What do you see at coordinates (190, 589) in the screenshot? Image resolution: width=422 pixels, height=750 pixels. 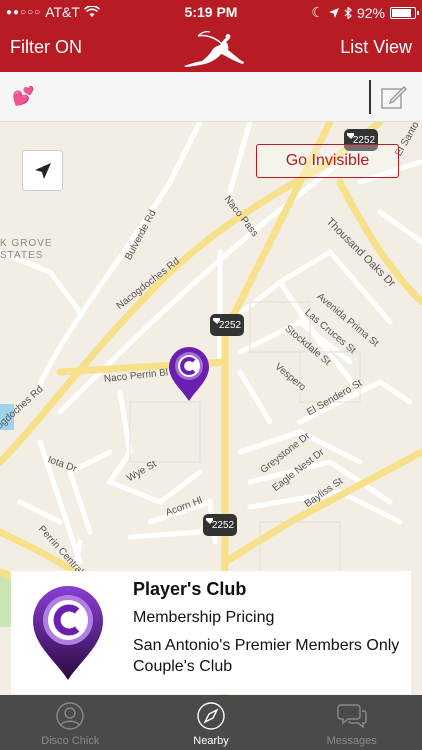 I see `place-title: Player's Club` at bounding box center [190, 589].